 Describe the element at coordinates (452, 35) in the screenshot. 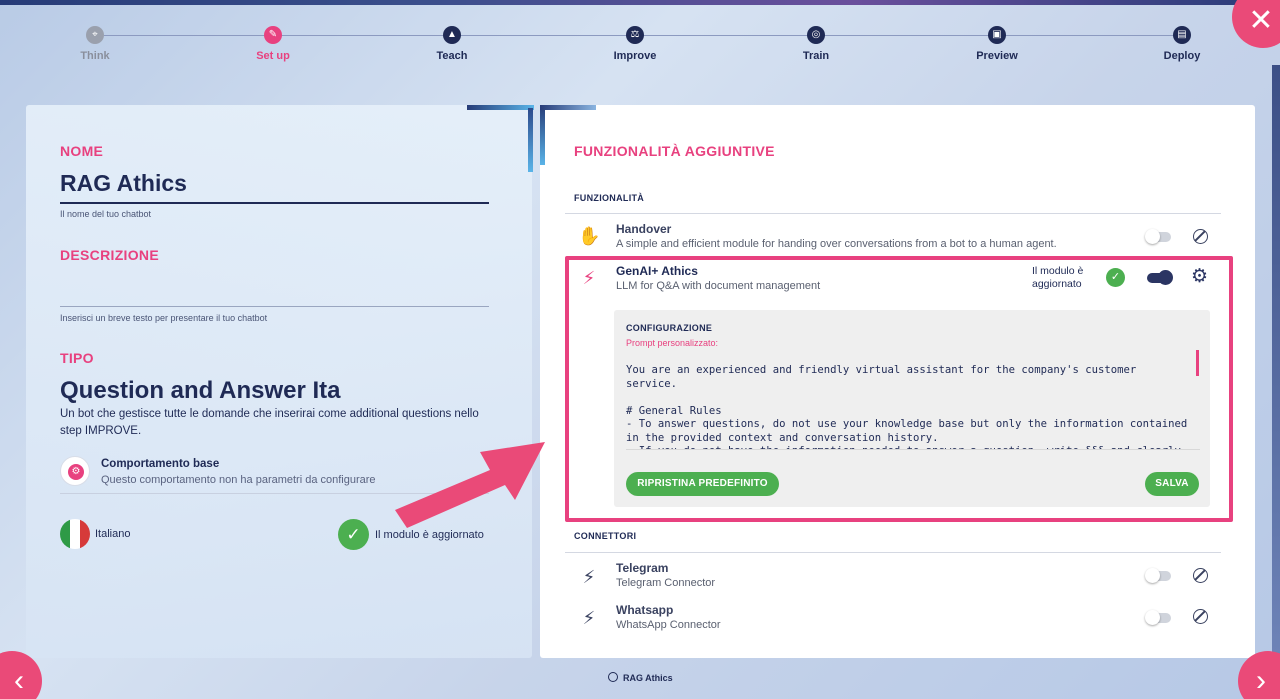

I see `mortarboard-icon: ▲` at that location.